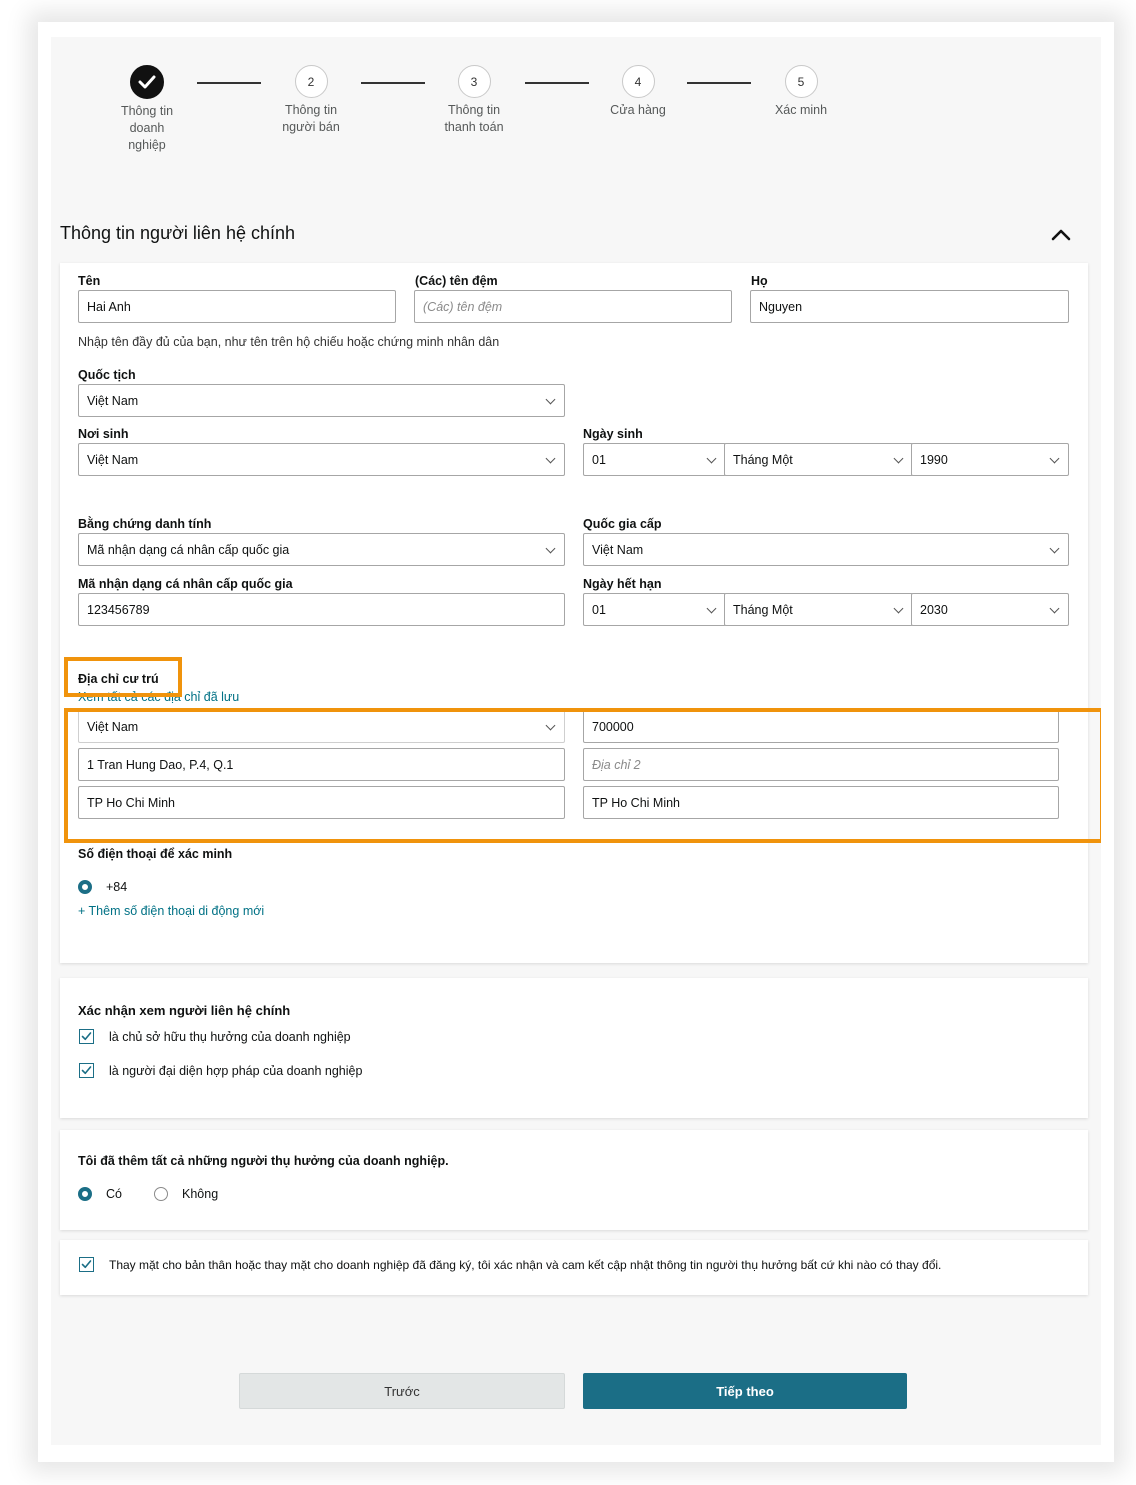 The height and width of the screenshot is (1485, 1136). Describe the element at coordinates (200, 1194) in the screenshot. I see `no-label: Không` at that location.